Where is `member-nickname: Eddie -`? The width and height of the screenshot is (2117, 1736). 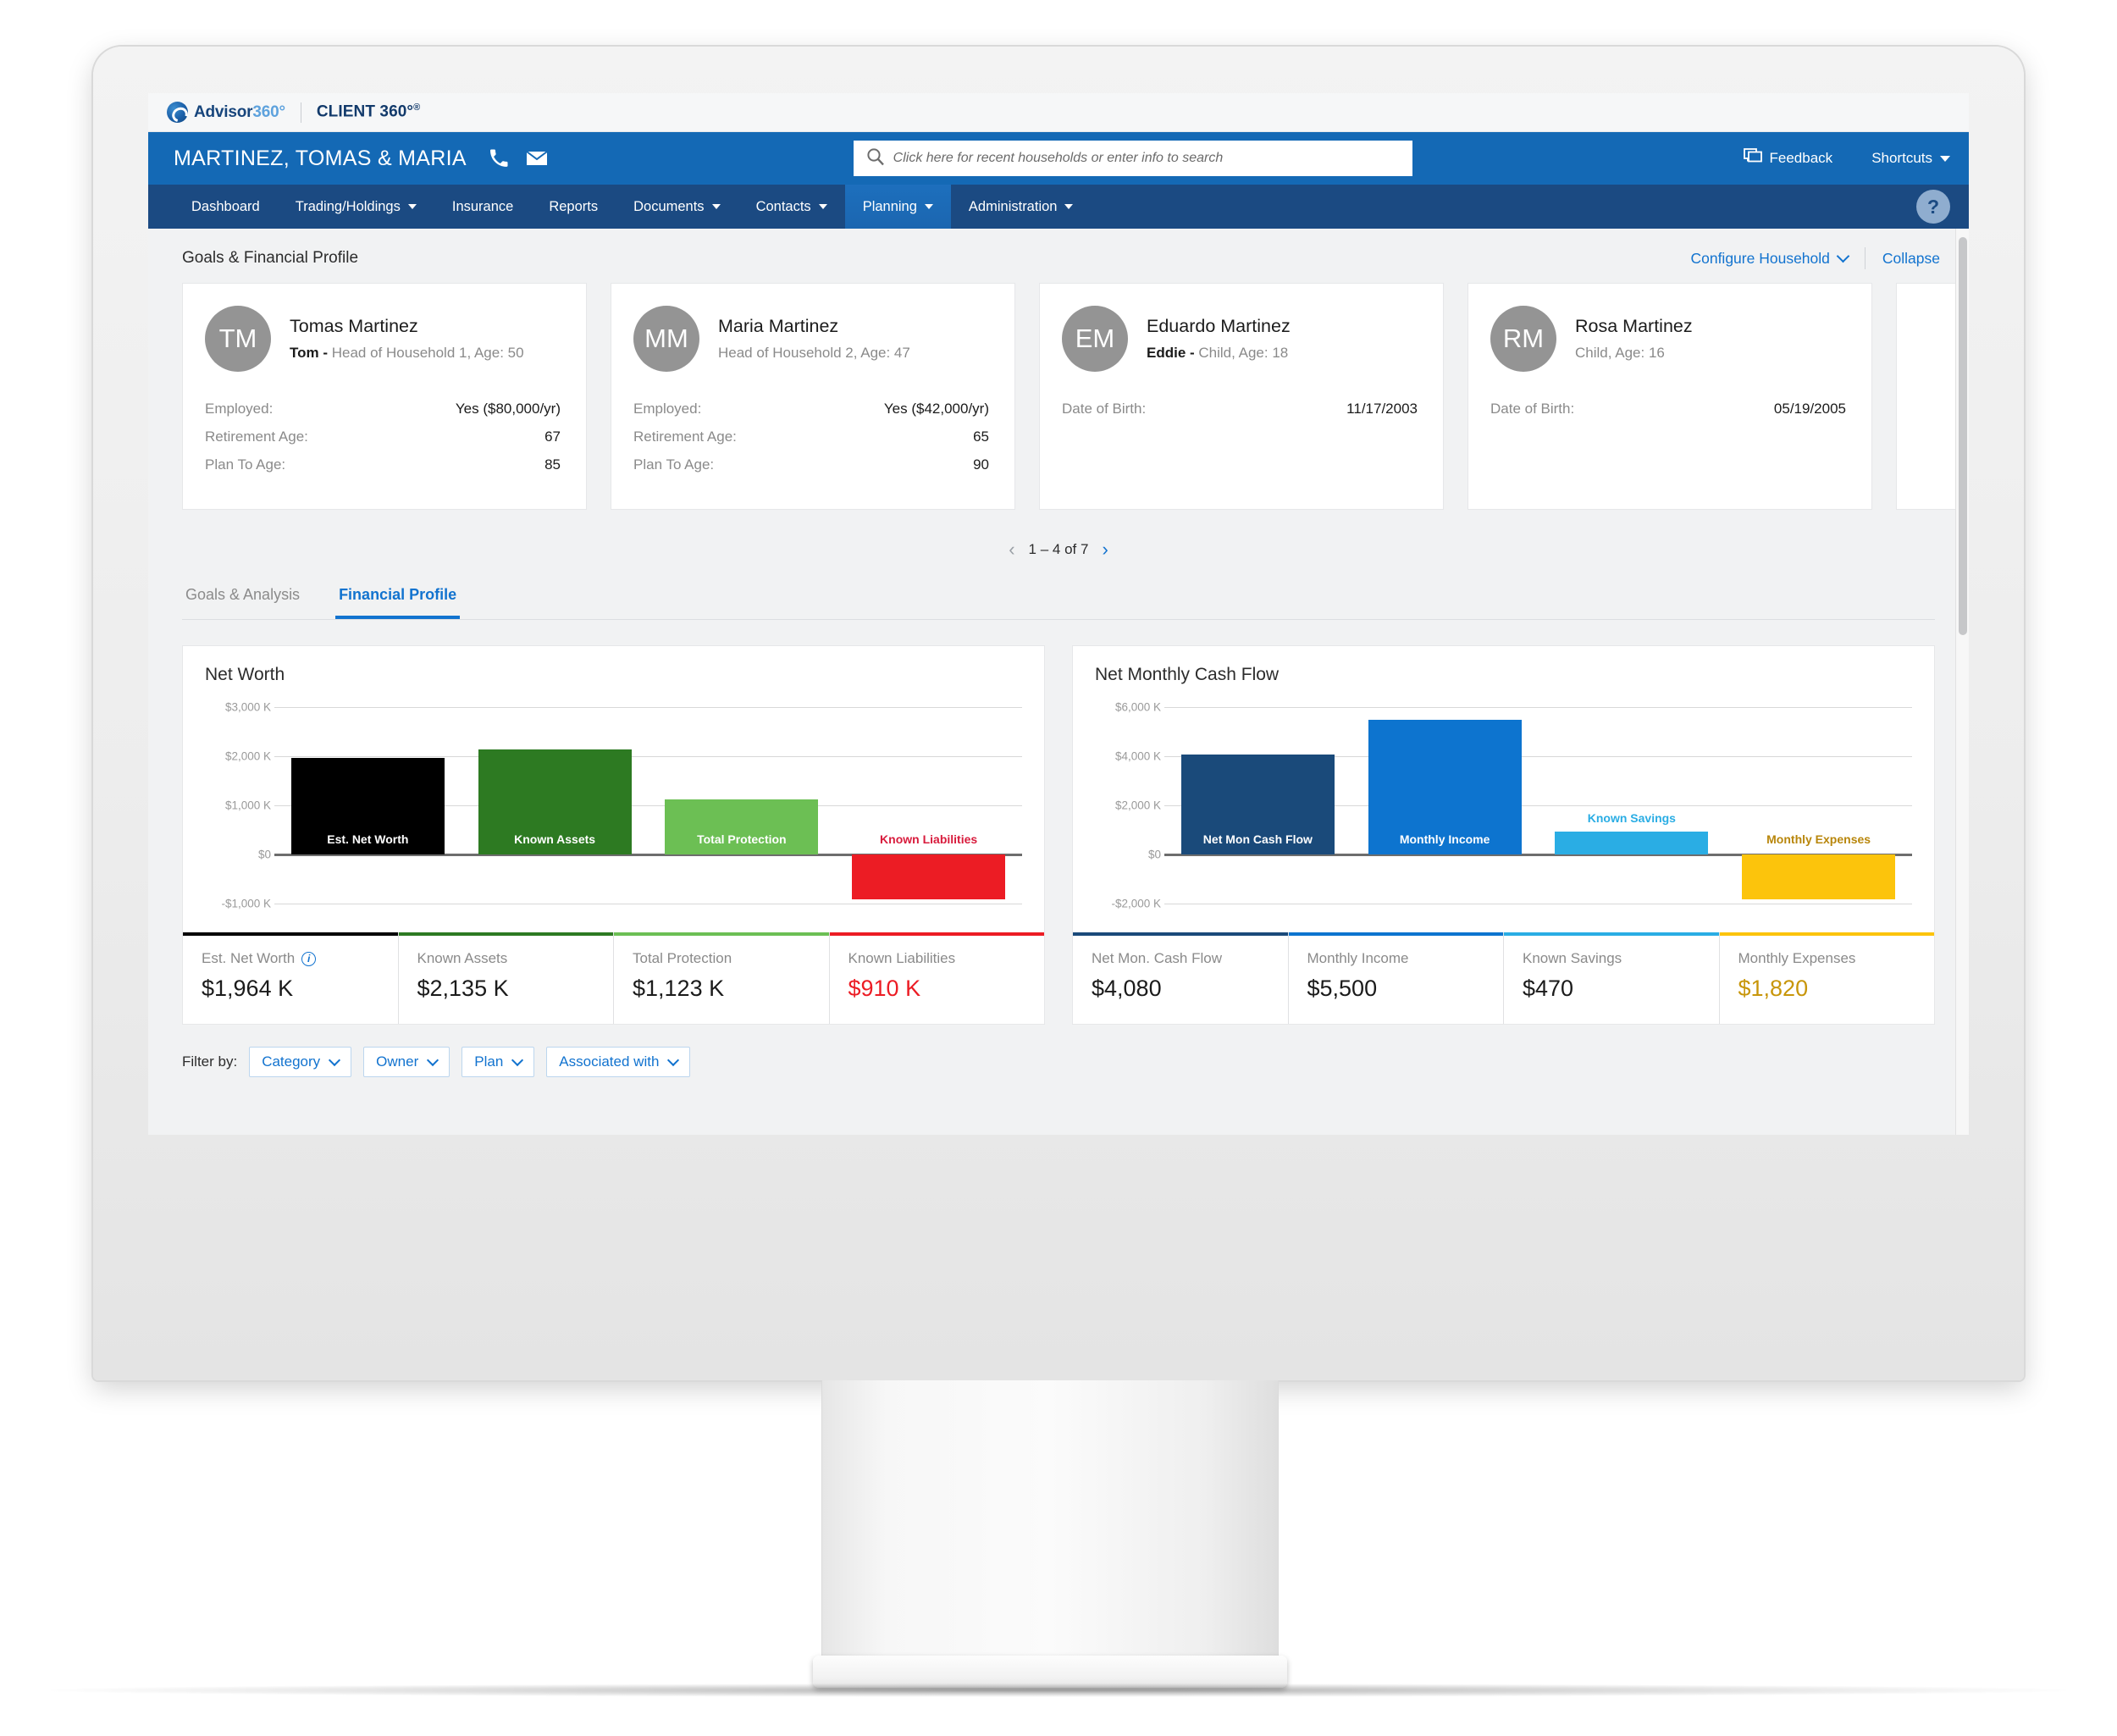 member-nickname: Eddie - is located at coordinates (1171, 353).